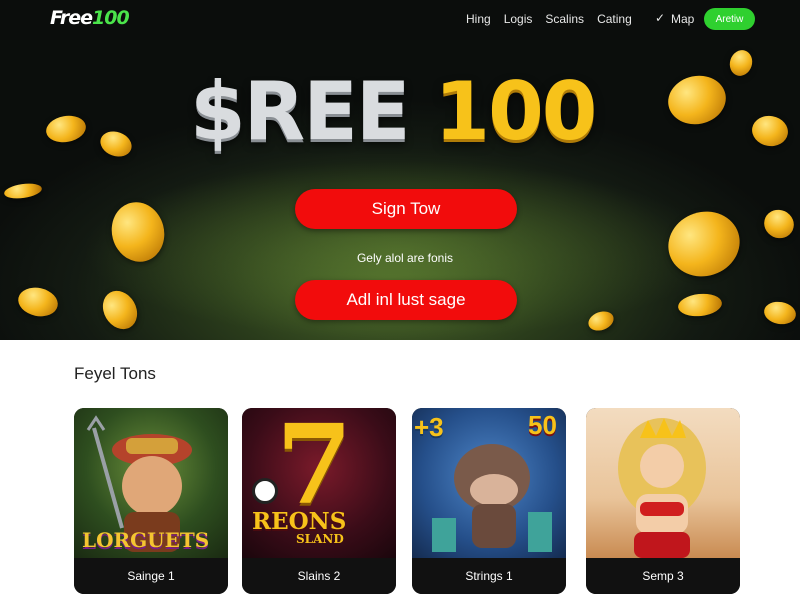 The image size is (800, 600). I want to click on nav-link-3: Scalins, so click(564, 19).